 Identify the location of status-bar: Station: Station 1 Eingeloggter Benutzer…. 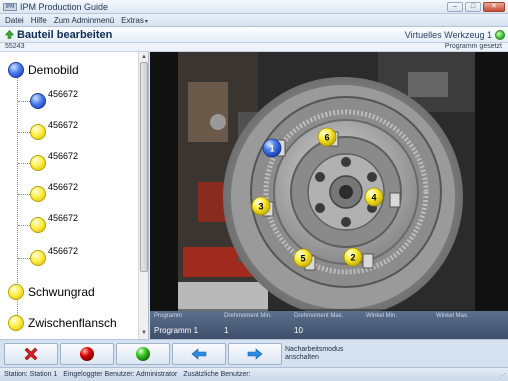
(254, 374).